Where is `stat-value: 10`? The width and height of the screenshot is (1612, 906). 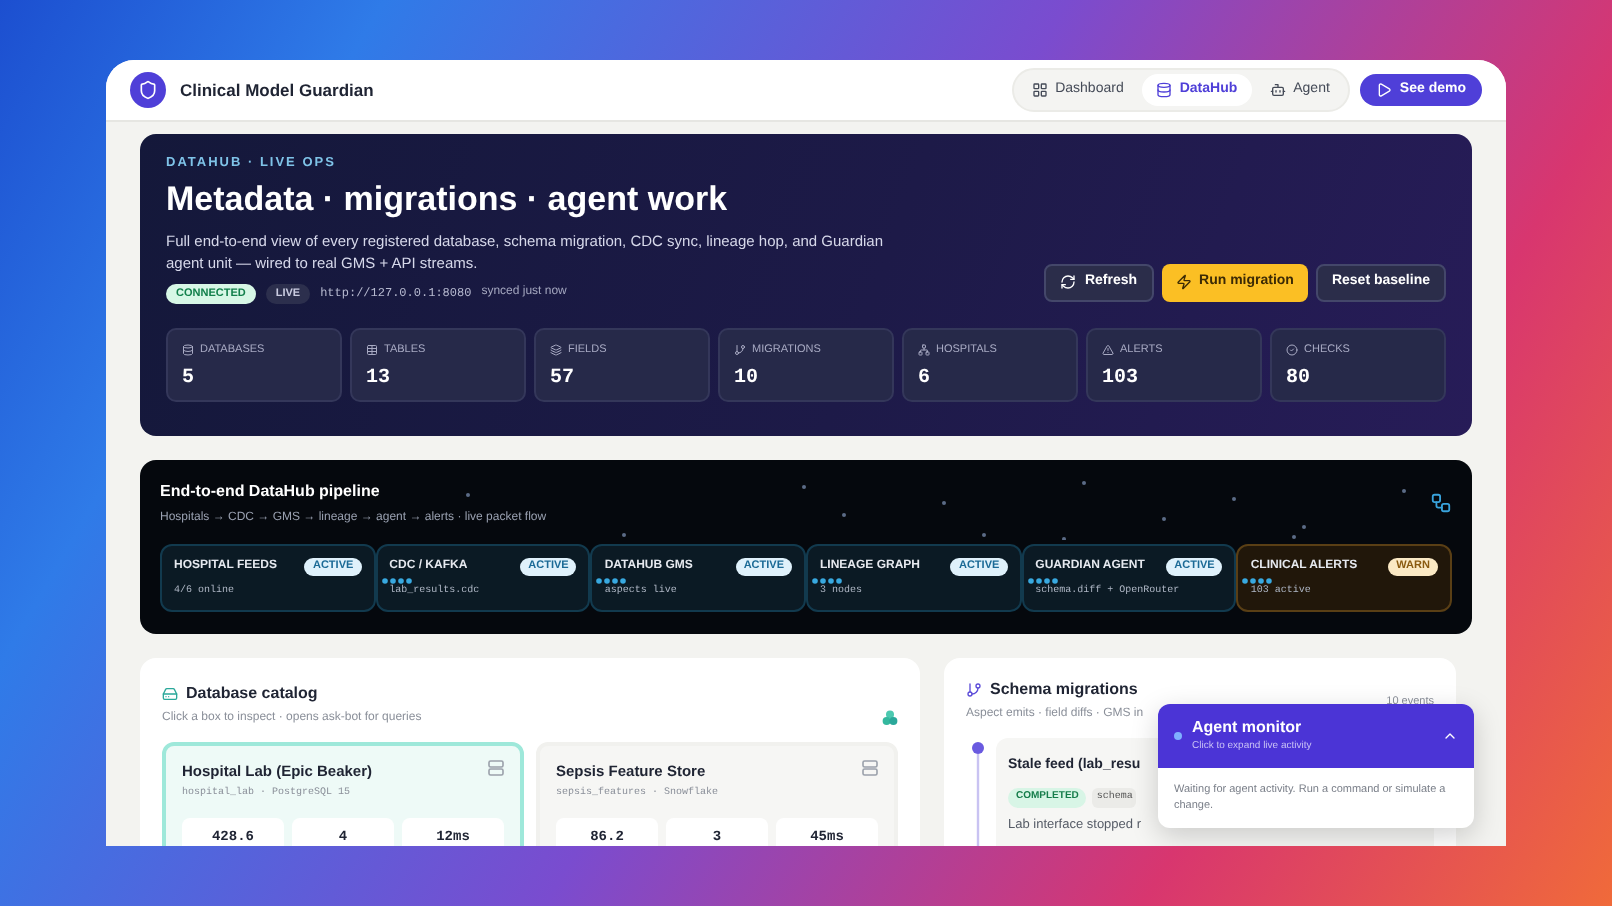
stat-value: 10 is located at coordinates (747, 380).